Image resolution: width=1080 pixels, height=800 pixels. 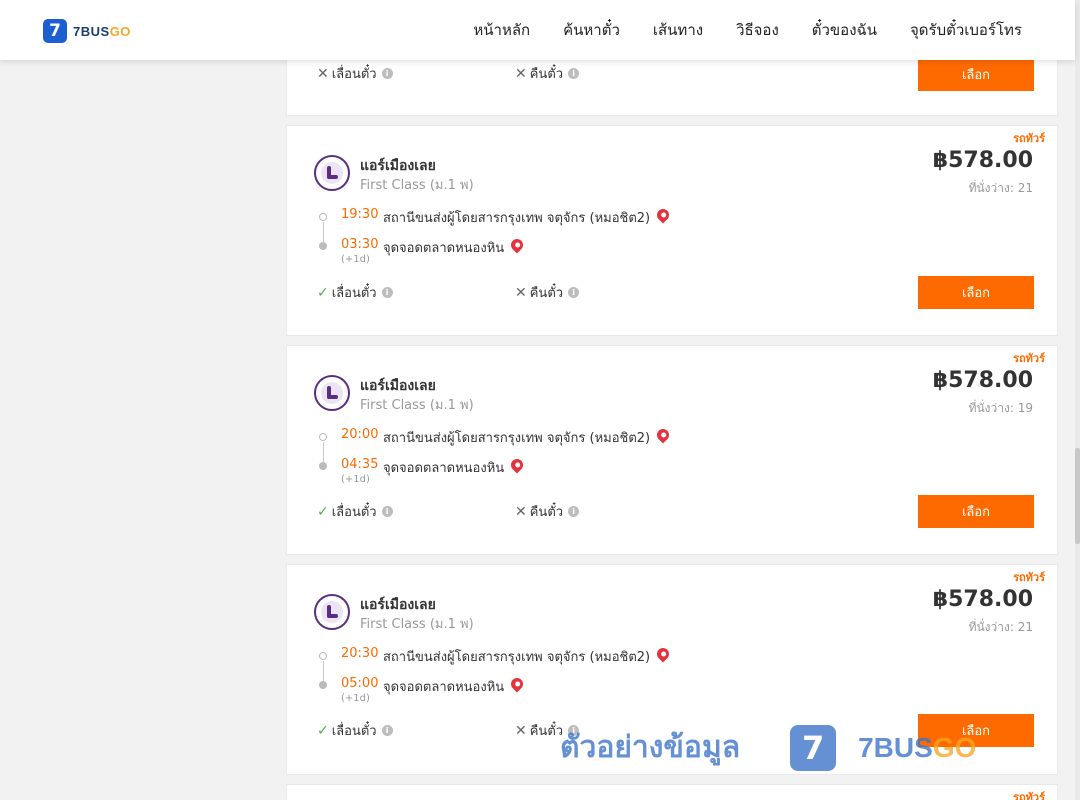 What do you see at coordinates (1077, 496) in the screenshot?
I see `scrollbar-thumb` at bounding box center [1077, 496].